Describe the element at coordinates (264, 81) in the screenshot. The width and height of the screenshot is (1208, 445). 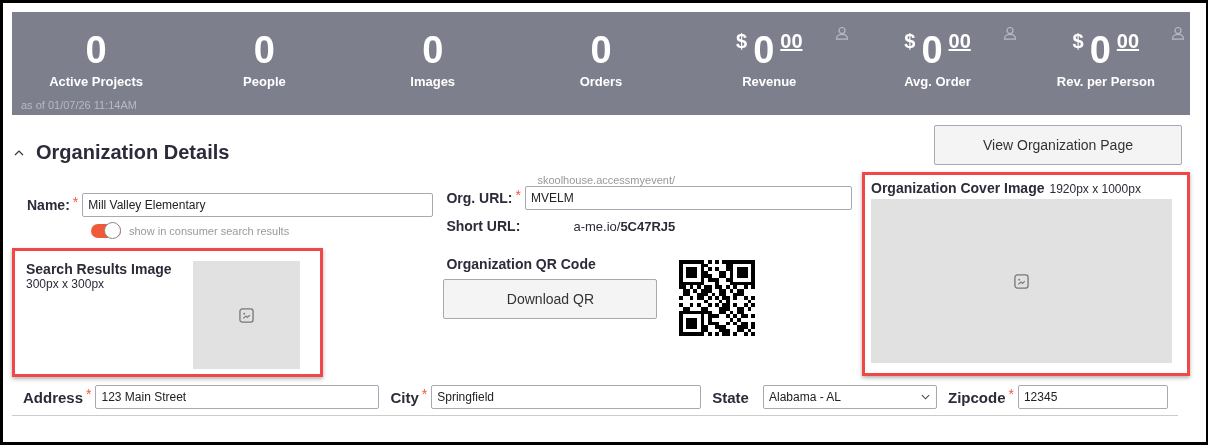
I see `stat-label: People` at that location.